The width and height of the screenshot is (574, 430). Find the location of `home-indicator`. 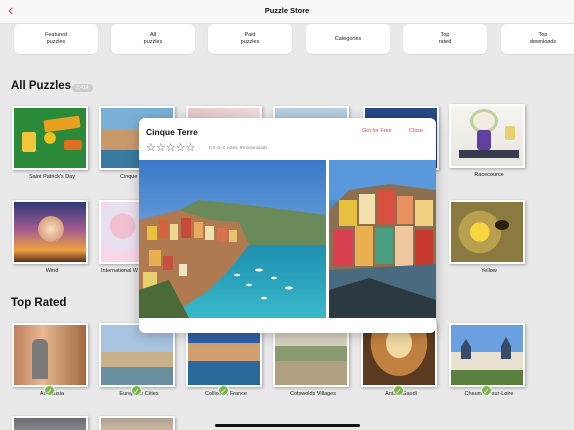

home-indicator is located at coordinates (287, 425).